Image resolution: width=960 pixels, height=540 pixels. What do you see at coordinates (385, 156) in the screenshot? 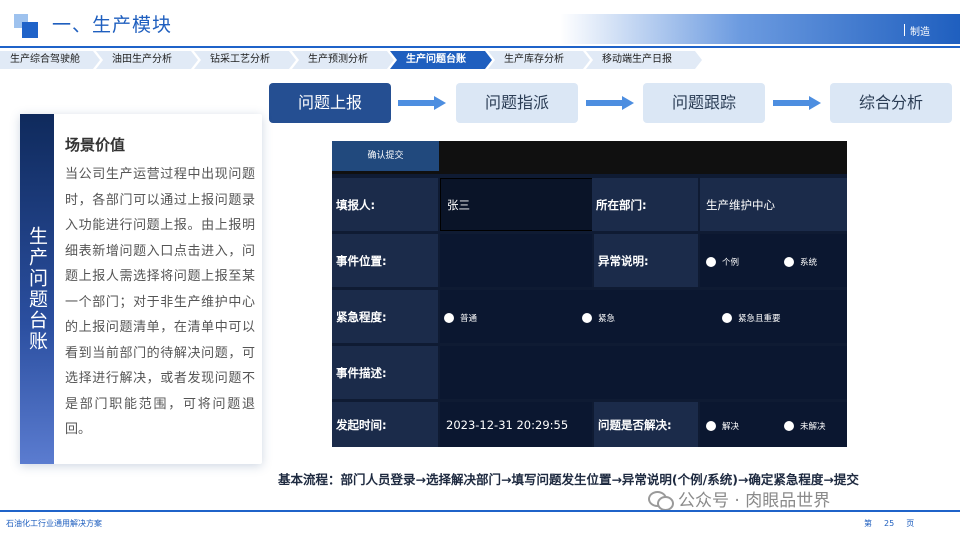
I see `confirm-submit-button: 确认提交` at bounding box center [385, 156].